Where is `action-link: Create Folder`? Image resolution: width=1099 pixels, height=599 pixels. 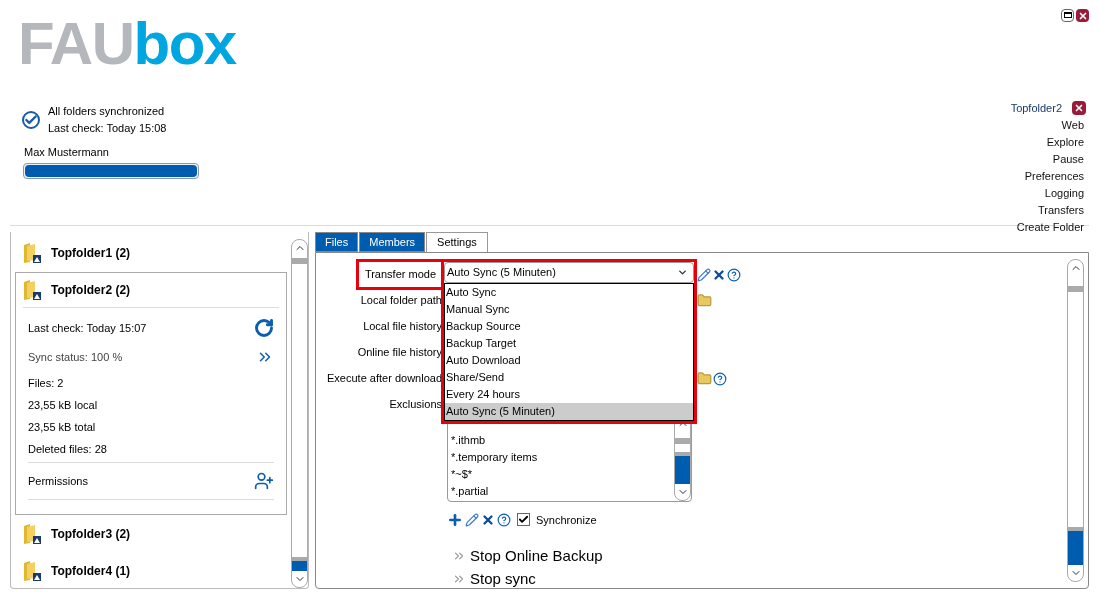 action-link: Create Folder is located at coordinates (1050, 227).